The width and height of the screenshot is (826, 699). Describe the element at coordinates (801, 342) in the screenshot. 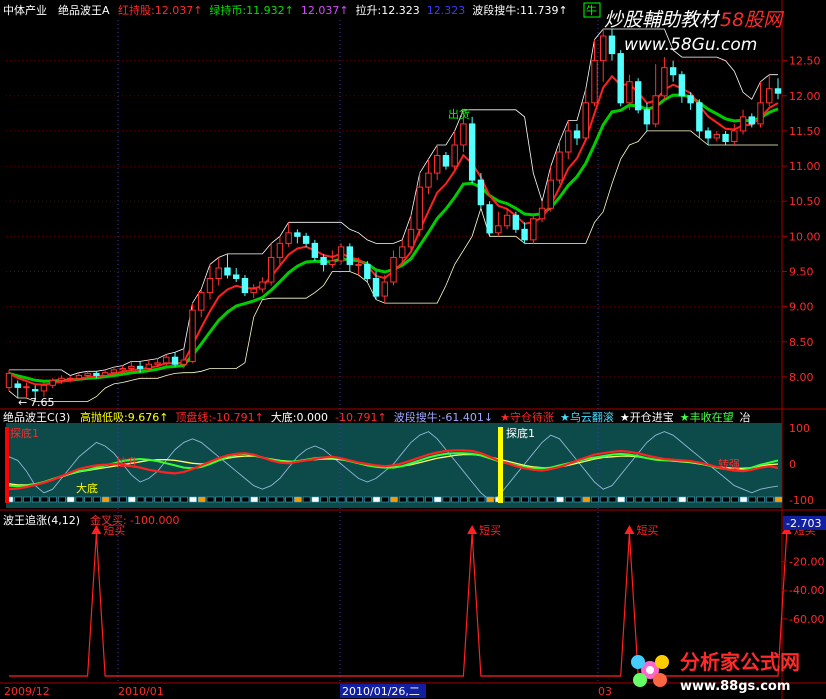

I see `y-label-8: 8.50` at that location.